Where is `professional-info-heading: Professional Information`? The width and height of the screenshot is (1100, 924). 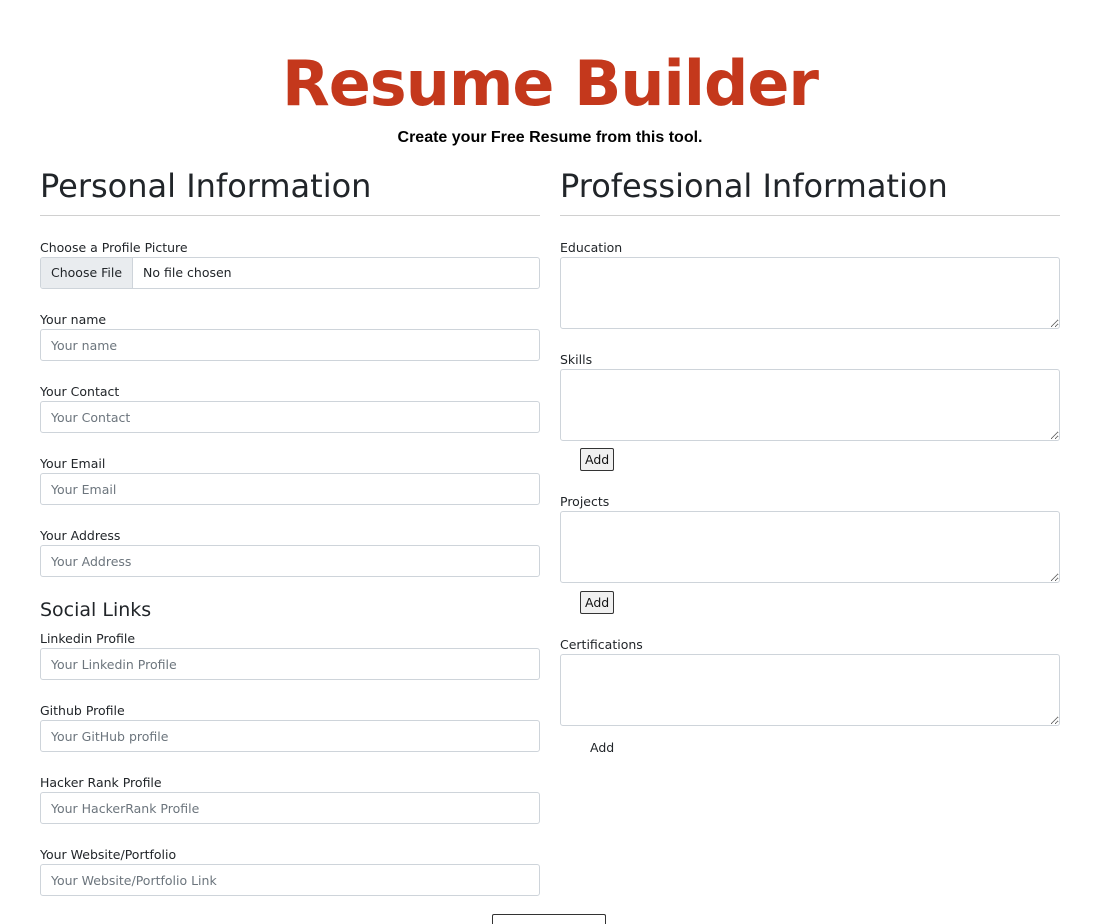
professional-info-heading: Professional Information is located at coordinates (754, 186).